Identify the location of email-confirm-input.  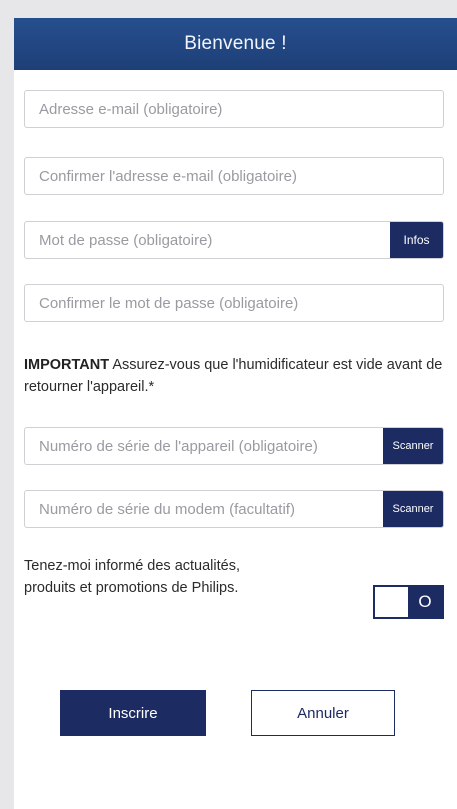
(234, 176).